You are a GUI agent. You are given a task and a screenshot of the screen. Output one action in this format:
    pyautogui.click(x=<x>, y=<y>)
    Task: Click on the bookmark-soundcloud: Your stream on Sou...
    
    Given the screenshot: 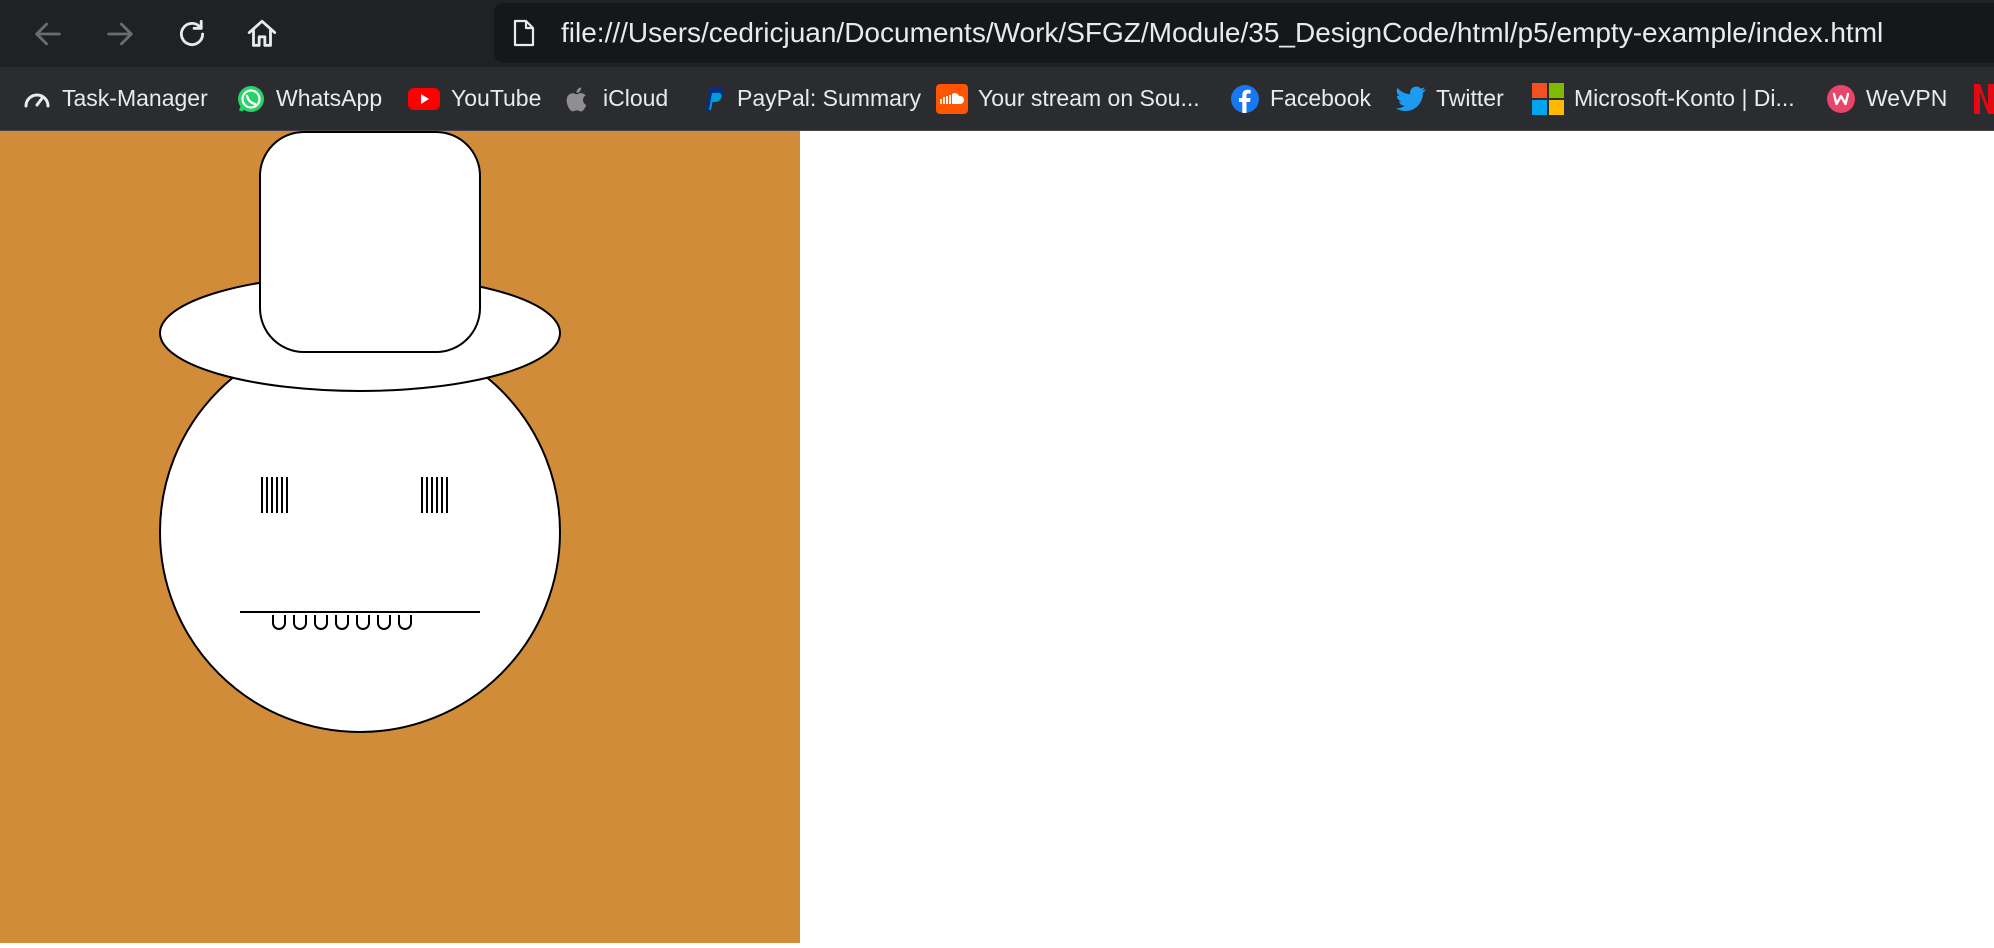 What is the action you would take?
    pyautogui.click(x=1068, y=98)
    